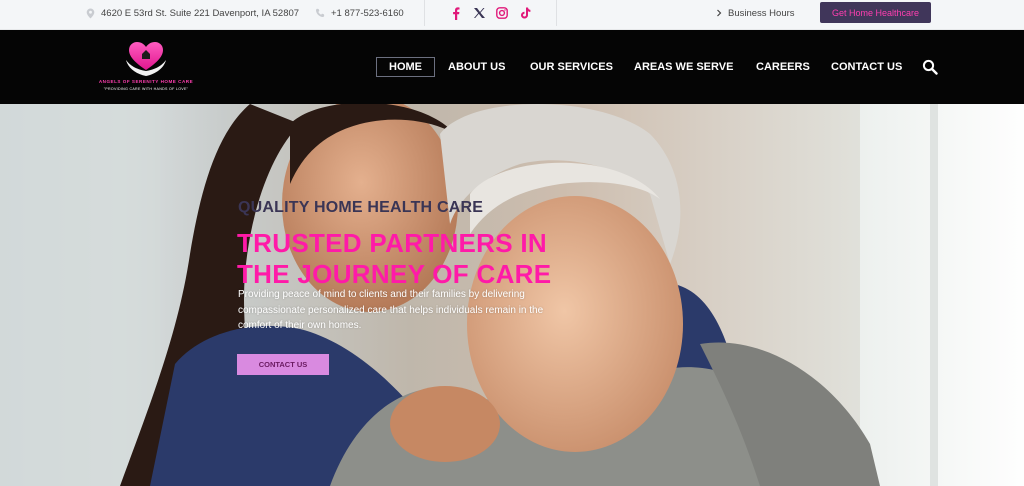 The height and width of the screenshot is (486, 1024). I want to click on x-icon, so click(479, 13).